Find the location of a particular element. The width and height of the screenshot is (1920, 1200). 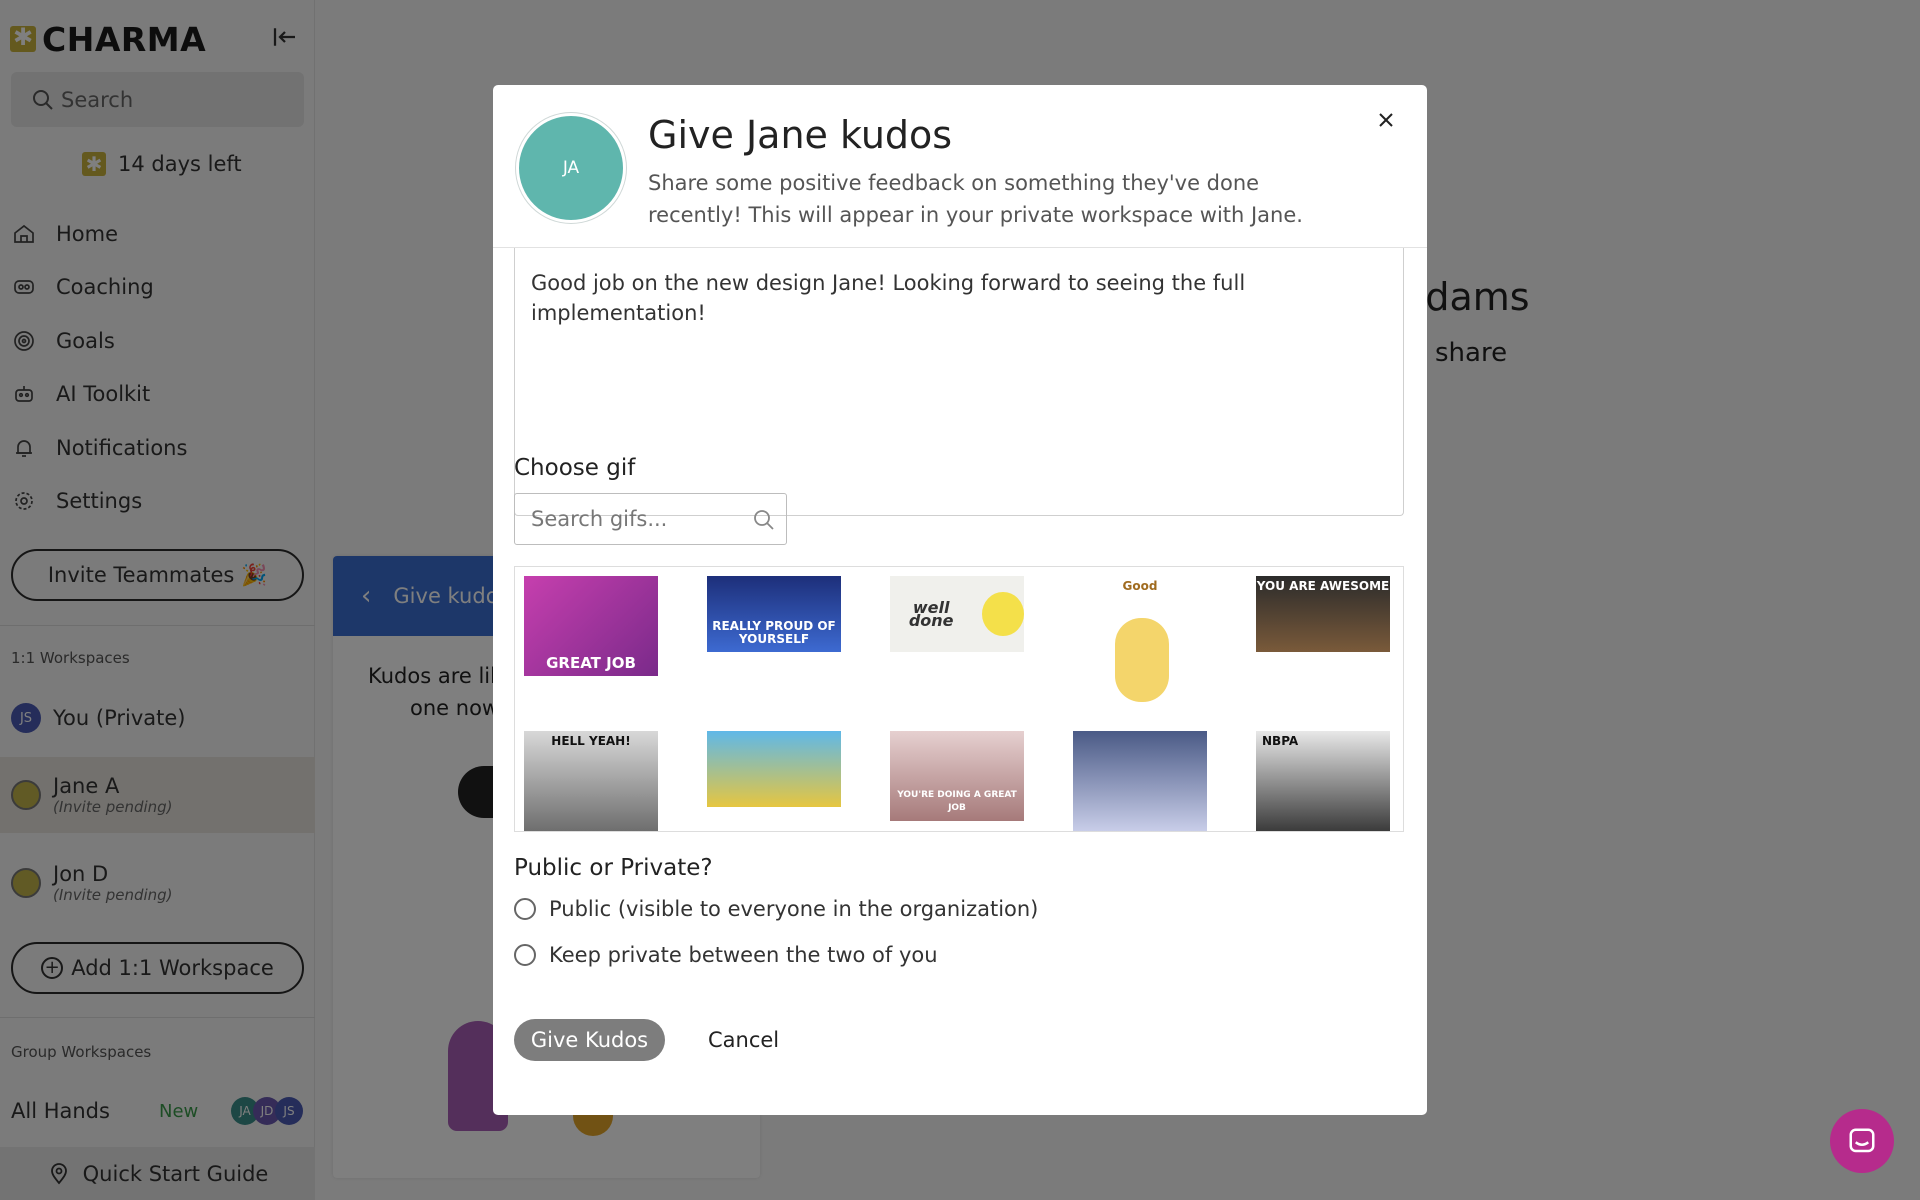

gif-option: YOU'RE DOING A GREAT JOB is located at coordinates (957, 776).